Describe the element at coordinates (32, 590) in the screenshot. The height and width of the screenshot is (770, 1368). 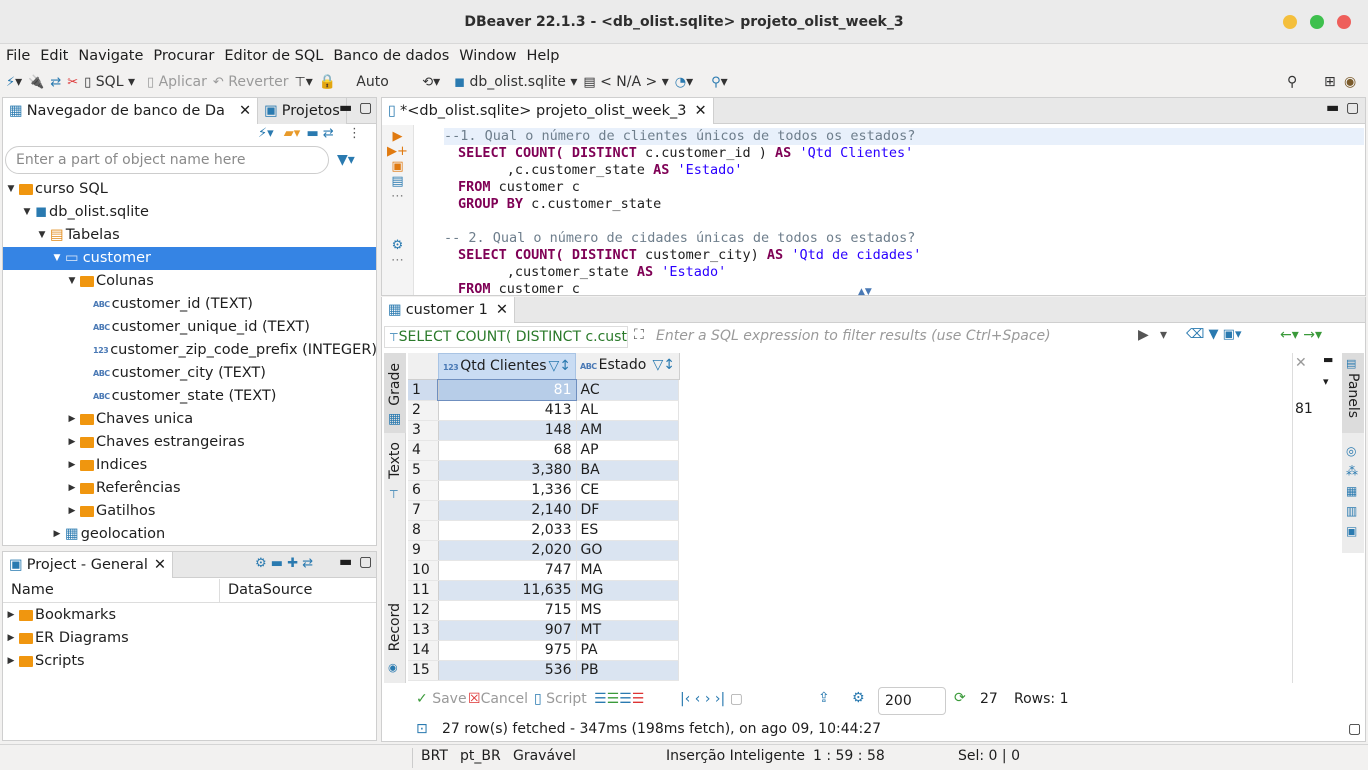
I see `column-name-header: Name` at that location.